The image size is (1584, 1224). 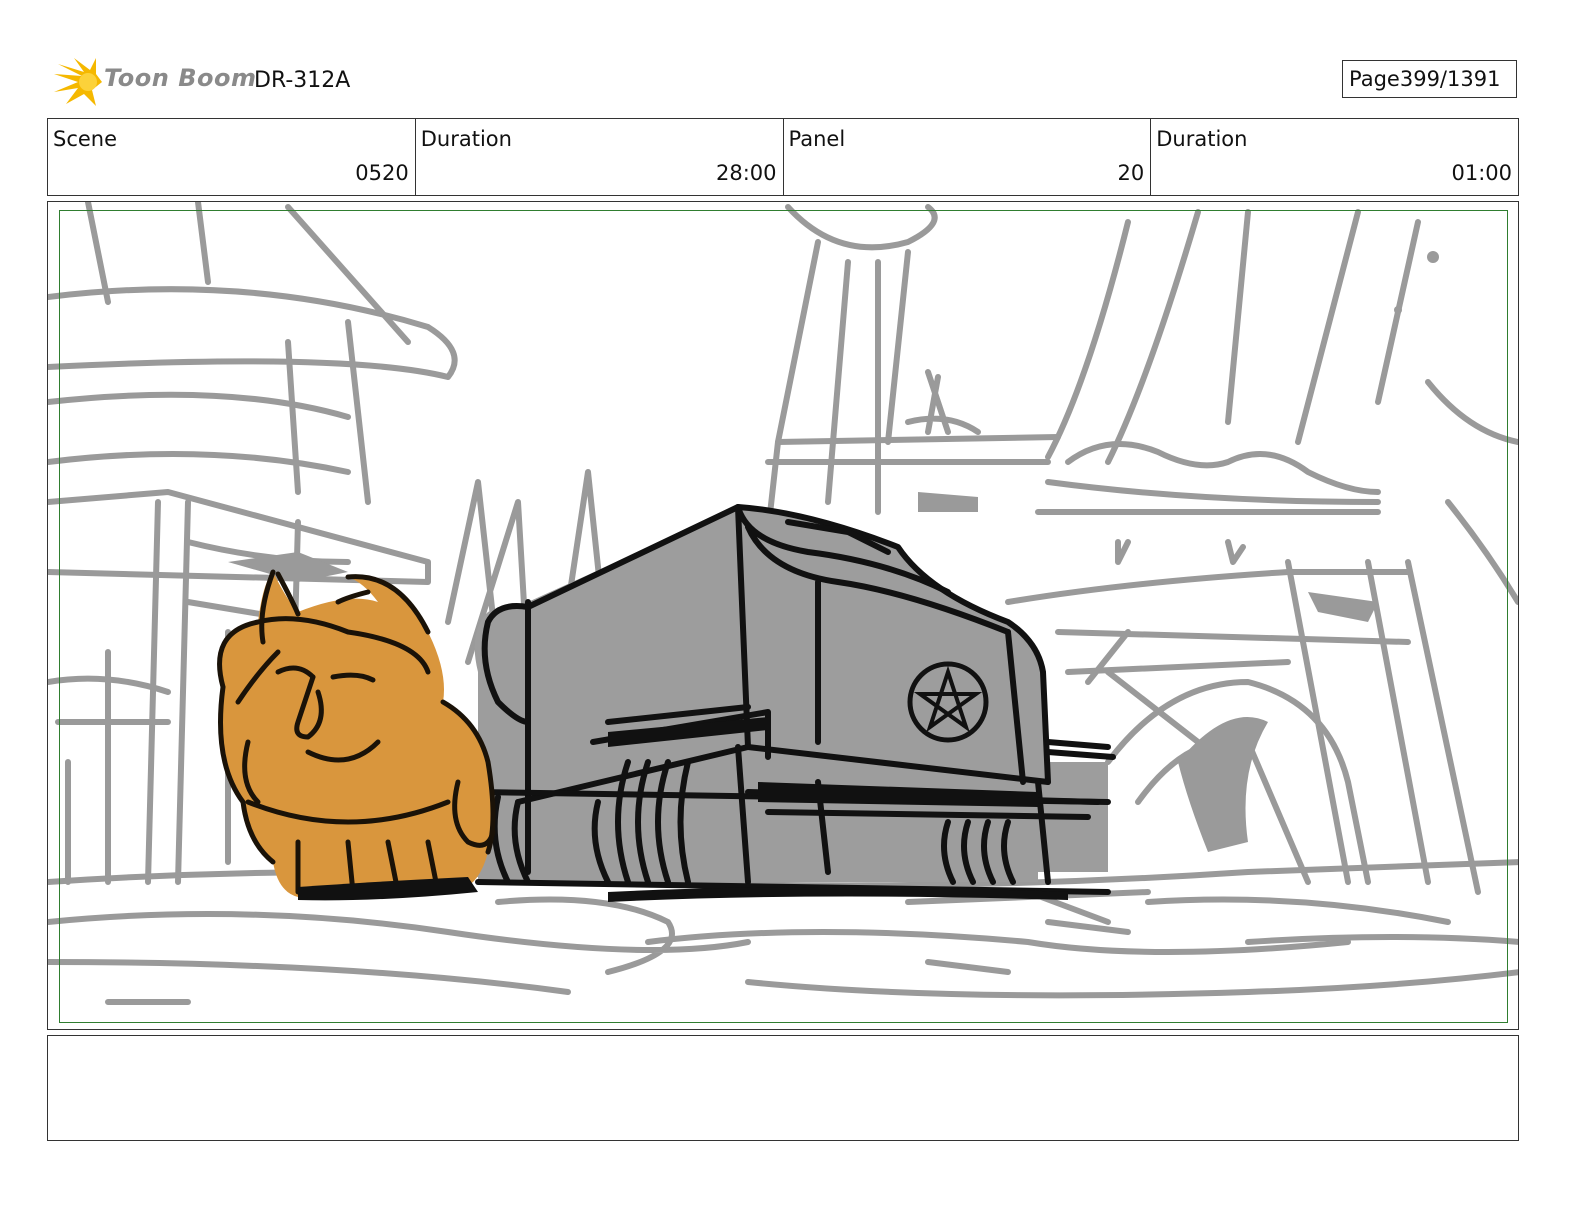 I want to click on page-indicator: Page 399/1391, so click(x=1429, y=79).